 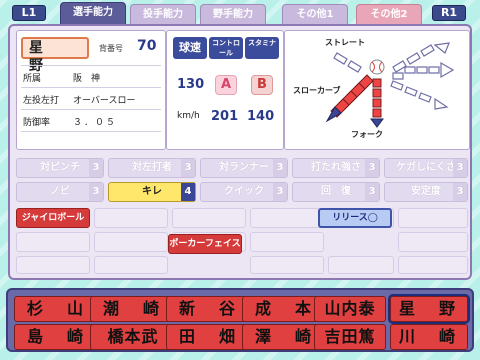 I want to click on slow-curve-arrow, so click(x=349, y=98).